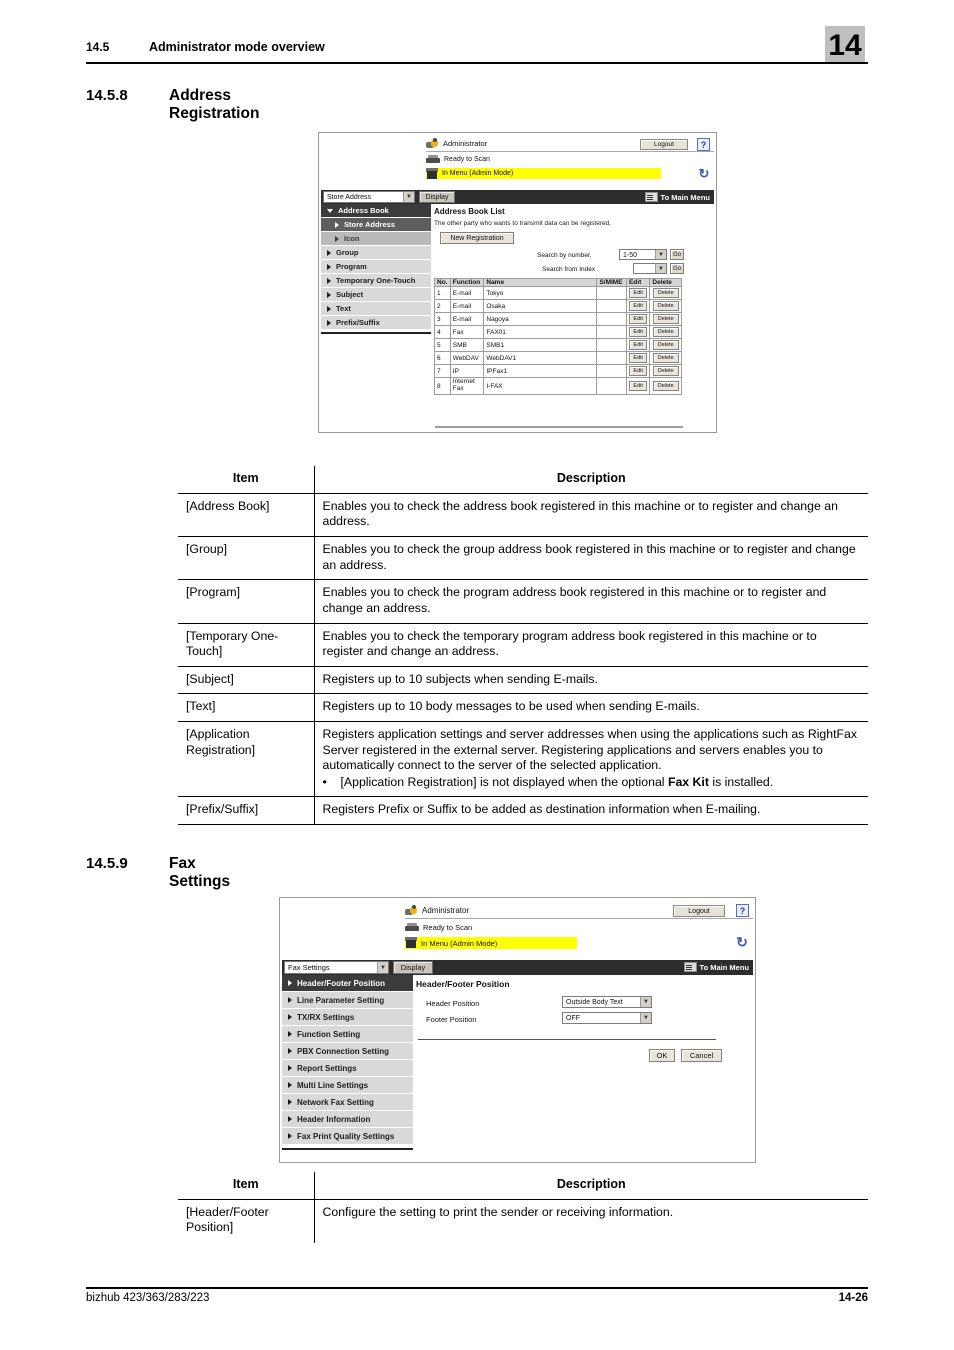  Describe the element at coordinates (701, 1055) in the screenshot. I see `cancel-button: Cancel` at that location.